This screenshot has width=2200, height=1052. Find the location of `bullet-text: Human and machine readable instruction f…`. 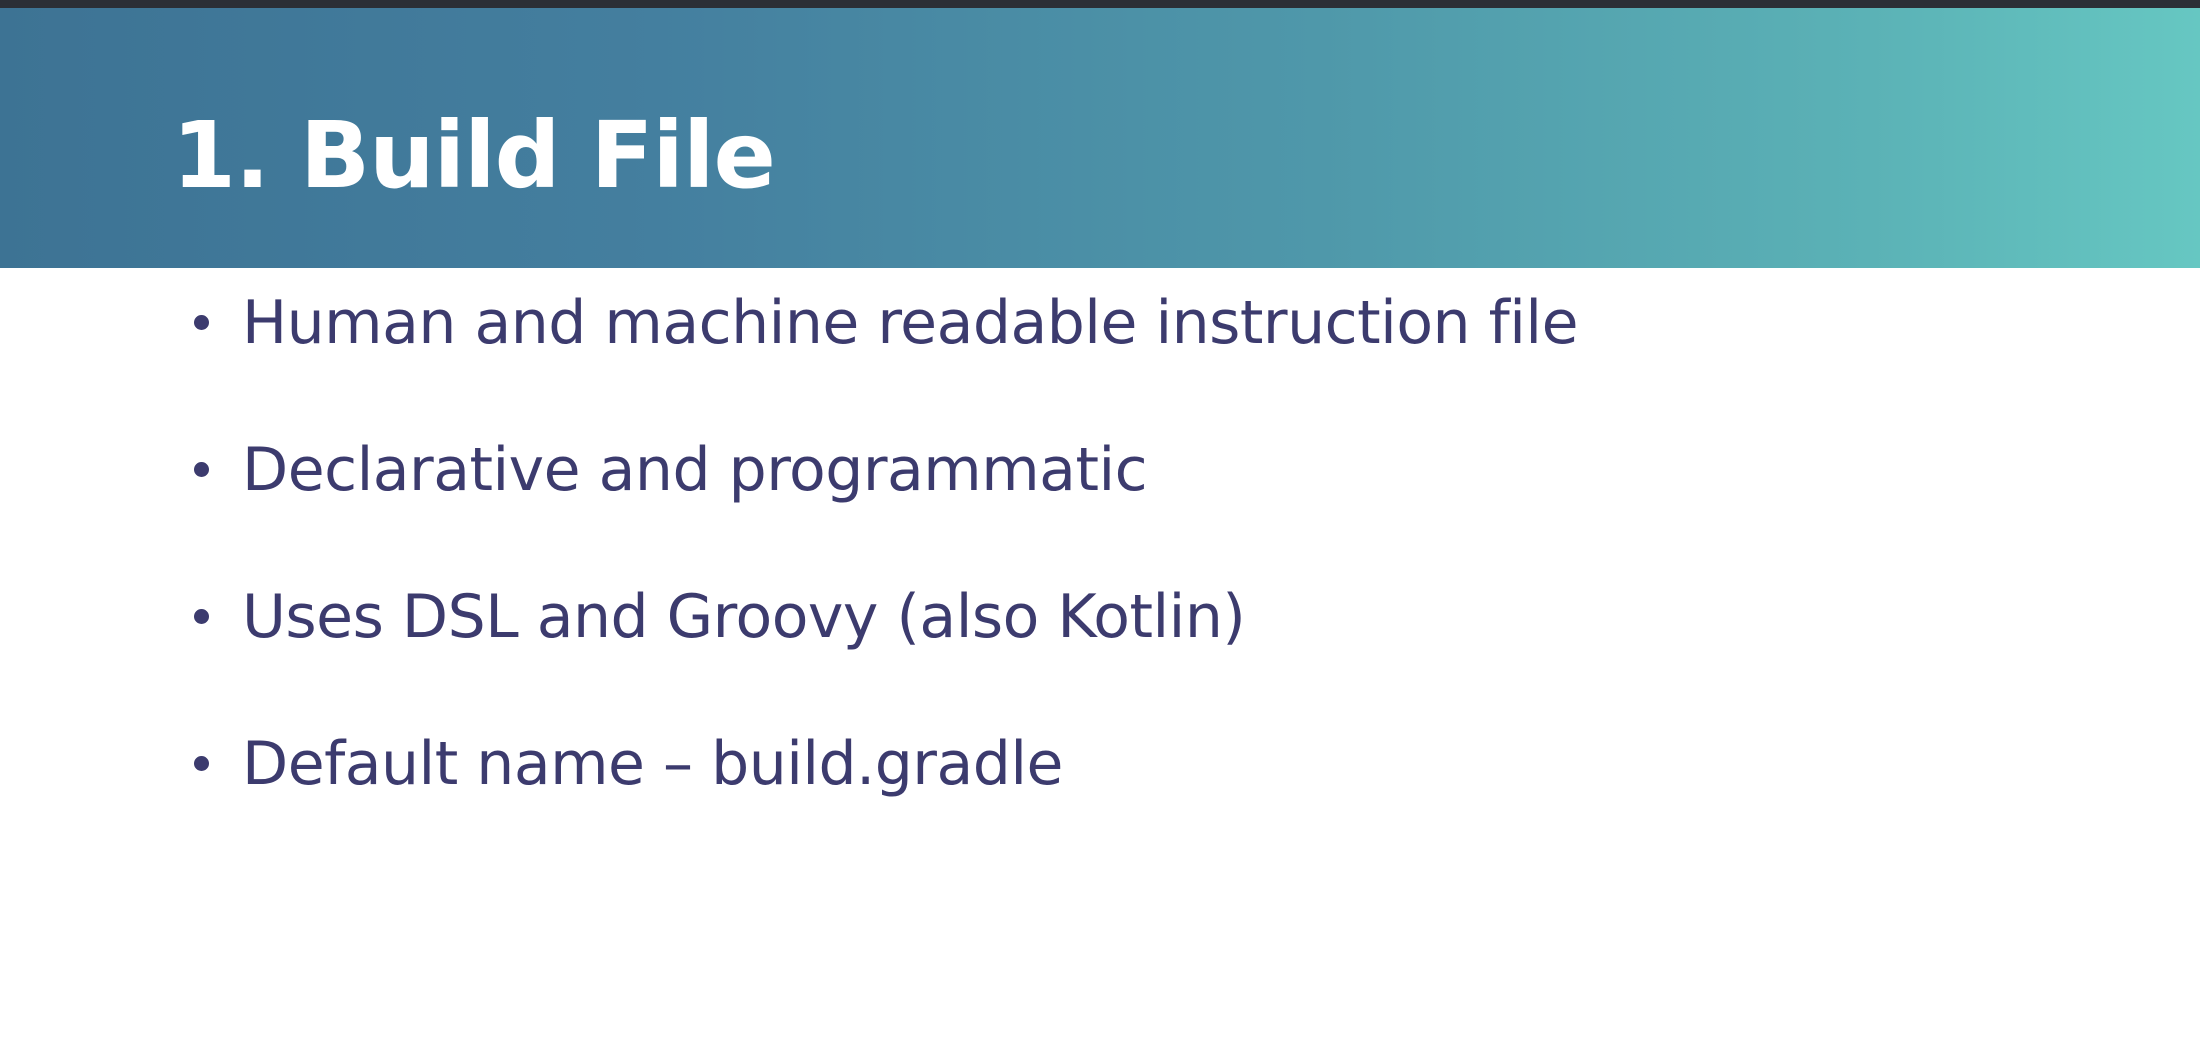

bullet-text: Human and machine readable instruction f… is located at coordinates (910, 323).